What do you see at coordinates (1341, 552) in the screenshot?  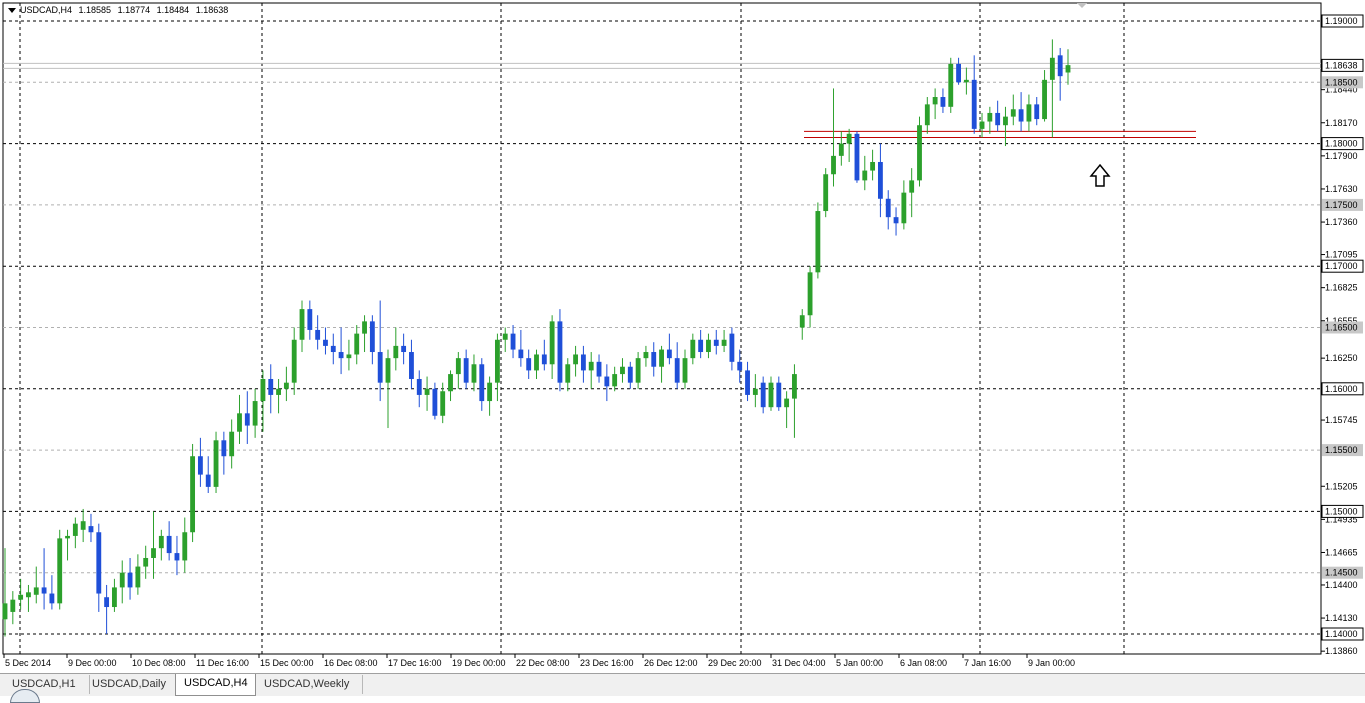 I see `price-tick-label: 1.14665` at bounding box center [1341, 552].